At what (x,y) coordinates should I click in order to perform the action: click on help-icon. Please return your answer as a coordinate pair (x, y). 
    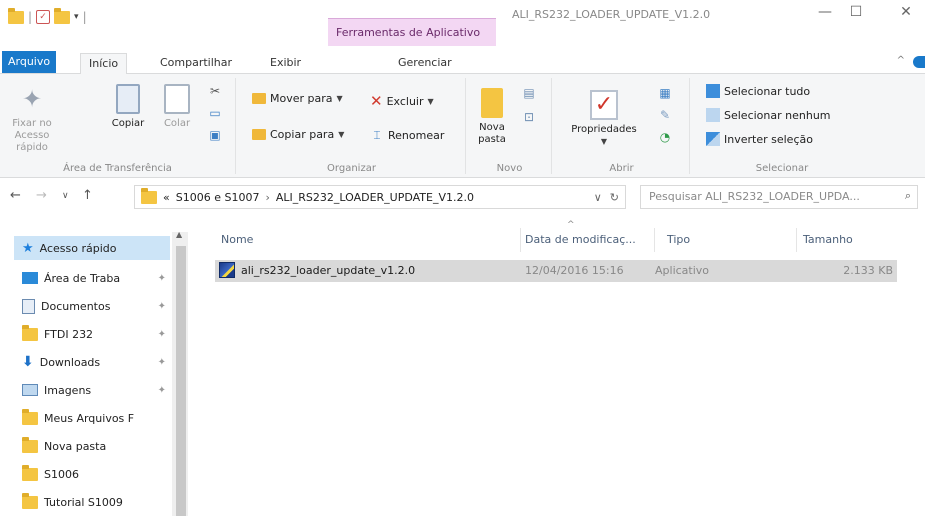
    Looking at the image, I should click on (919, 62).